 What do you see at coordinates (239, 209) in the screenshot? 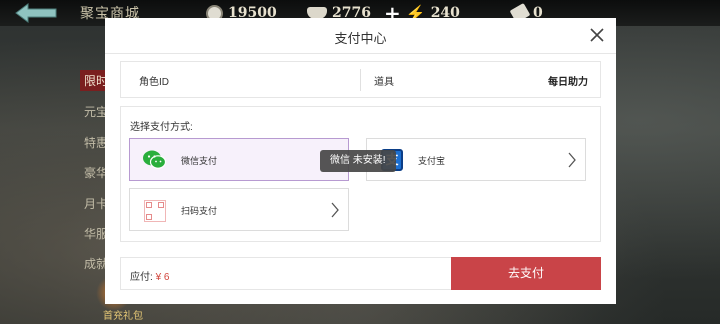
I see `qr-pay-option: 扫码支付` at bounding box center [239, 209].